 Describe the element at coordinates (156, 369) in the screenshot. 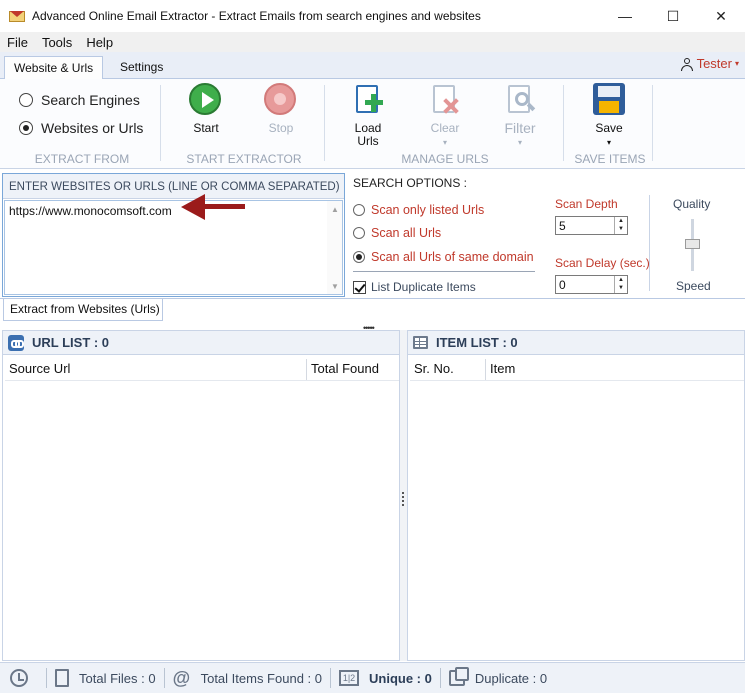

I see `column-source-url: Source Url` at that location.